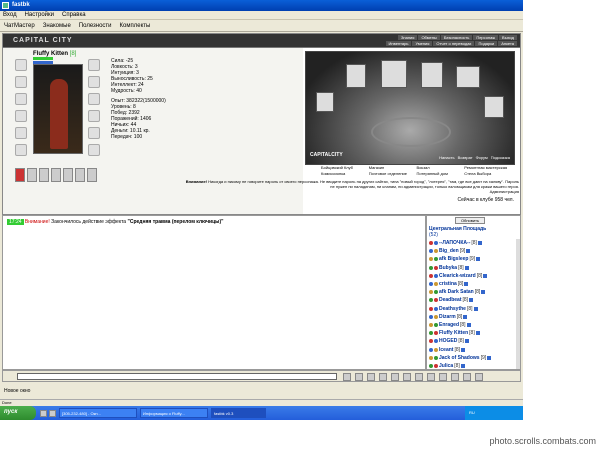 The image size is (600, 450). I want to click on player-name: Iceant, so click(446, 350).